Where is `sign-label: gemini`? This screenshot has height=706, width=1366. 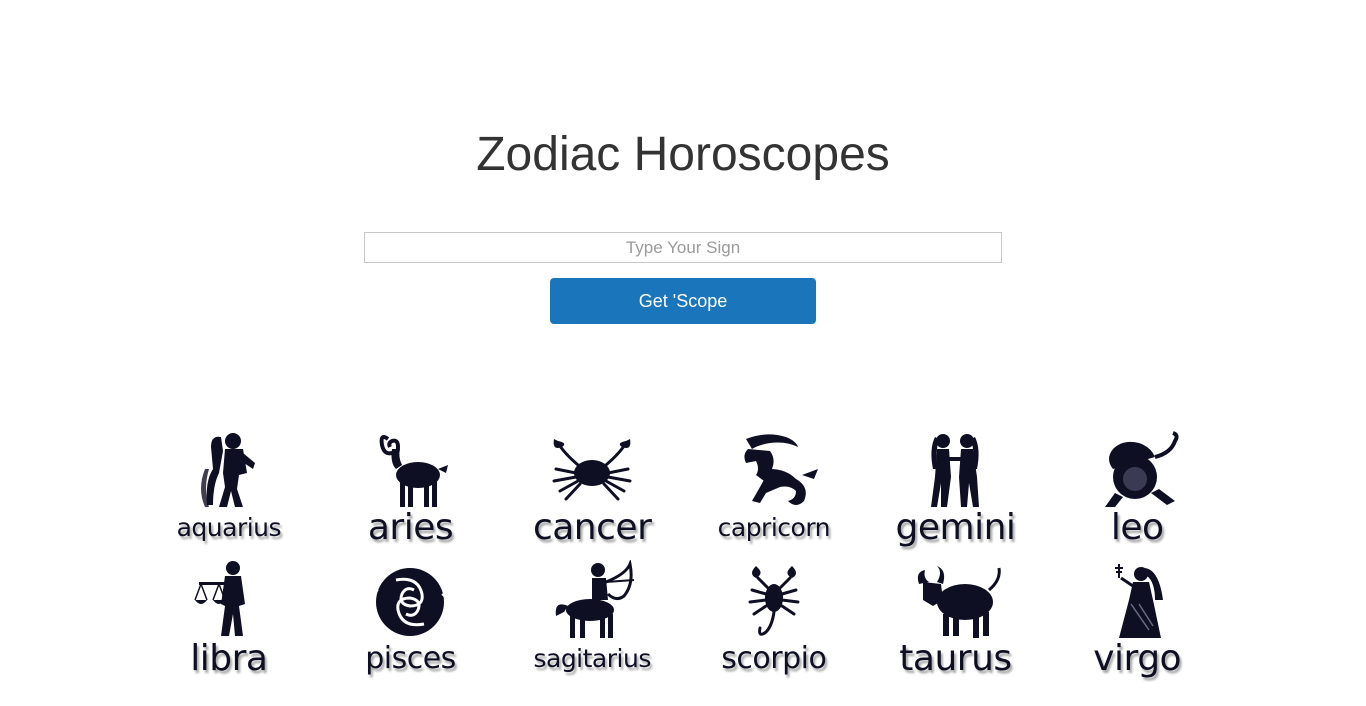
sign-label: gemini is located at coordinates (955, 527).